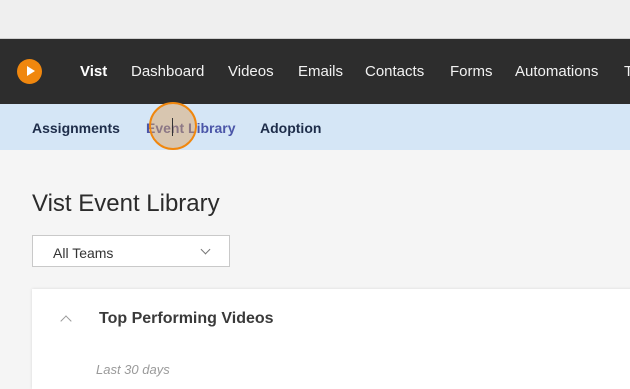 The width and height of the screenshot is (630, 389). I want to click on vist-logo-icon, so click(29, 71).